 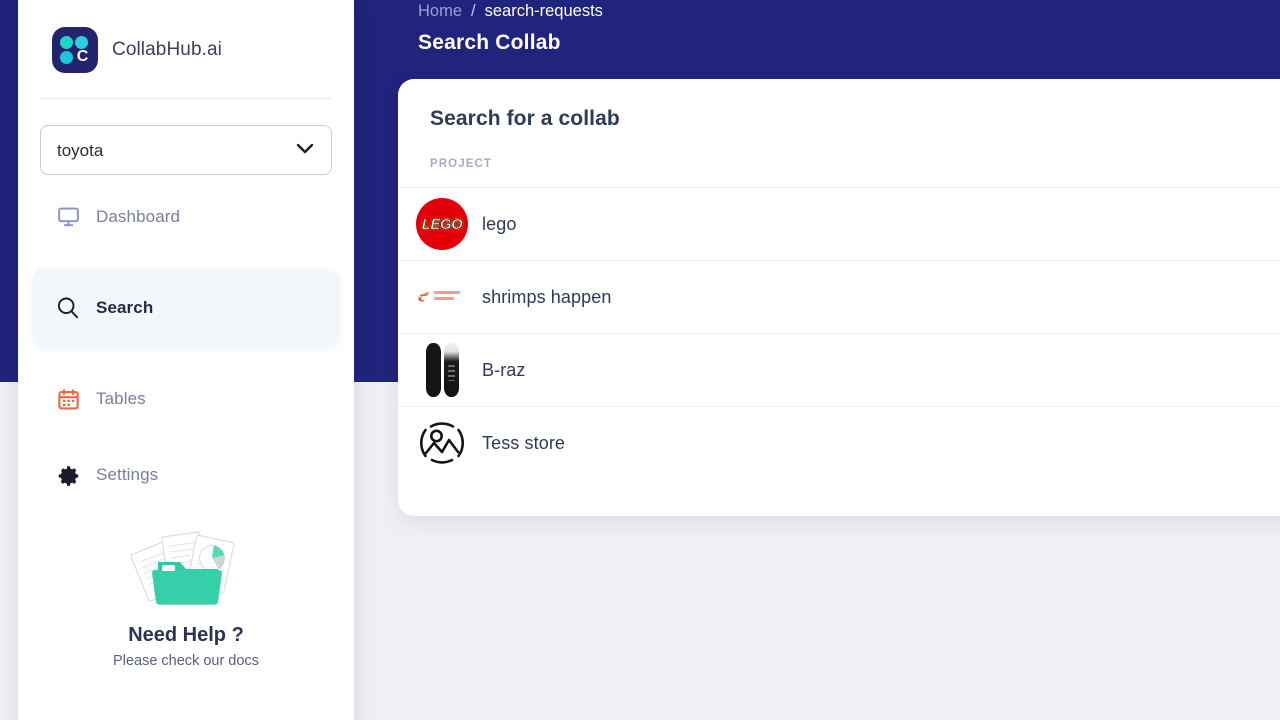 What do you see at coordinates (499, 223) in the screenshot?
I see `project-name: lego` at bounding box center [499, 223].